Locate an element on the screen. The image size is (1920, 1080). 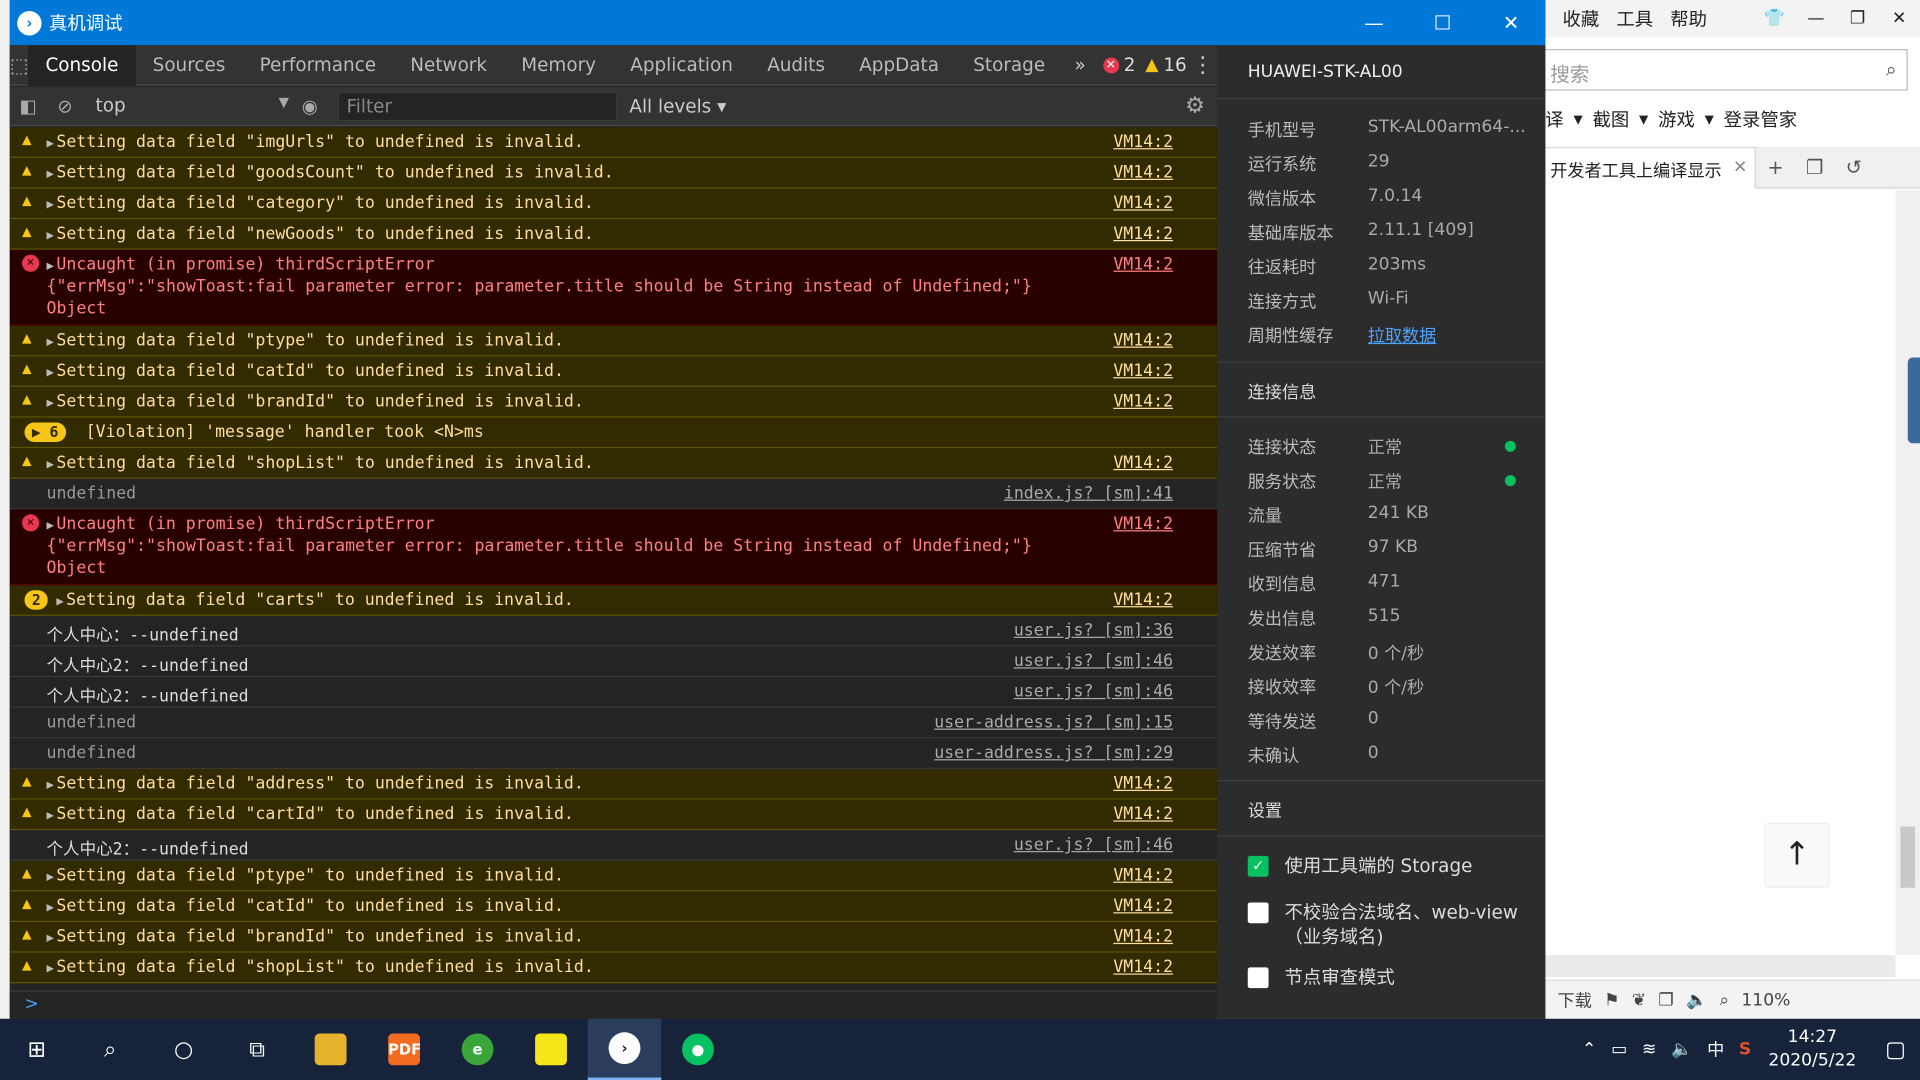
menu-tools: 工具 is located at coordinates (1634, 19).